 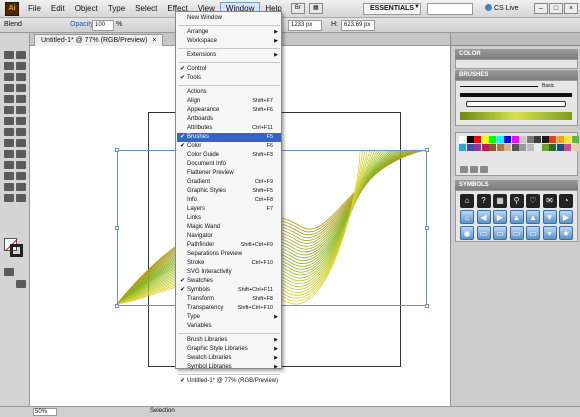 What do you see at coordinates (9, 165) in the screenshot?
I see `eyedropper-tool-icon` at bounding box center [9, 165].